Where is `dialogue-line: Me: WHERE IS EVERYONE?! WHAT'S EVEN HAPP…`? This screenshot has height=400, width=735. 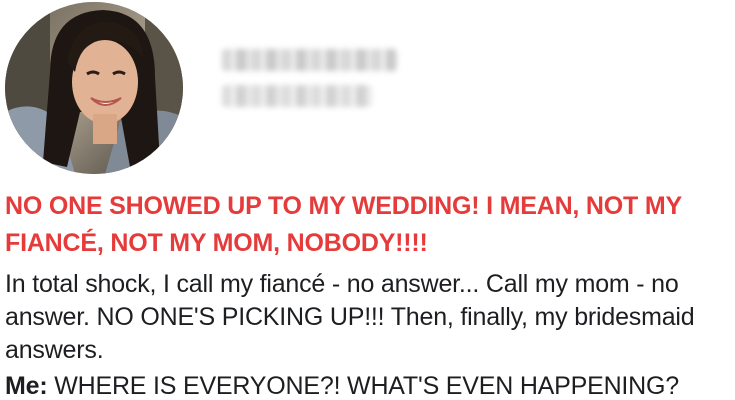
dialogue-line: Me: WHERE IS EVERYONE?! WHAT'S EVEN HAPP… is located at coordinates (370, 385).